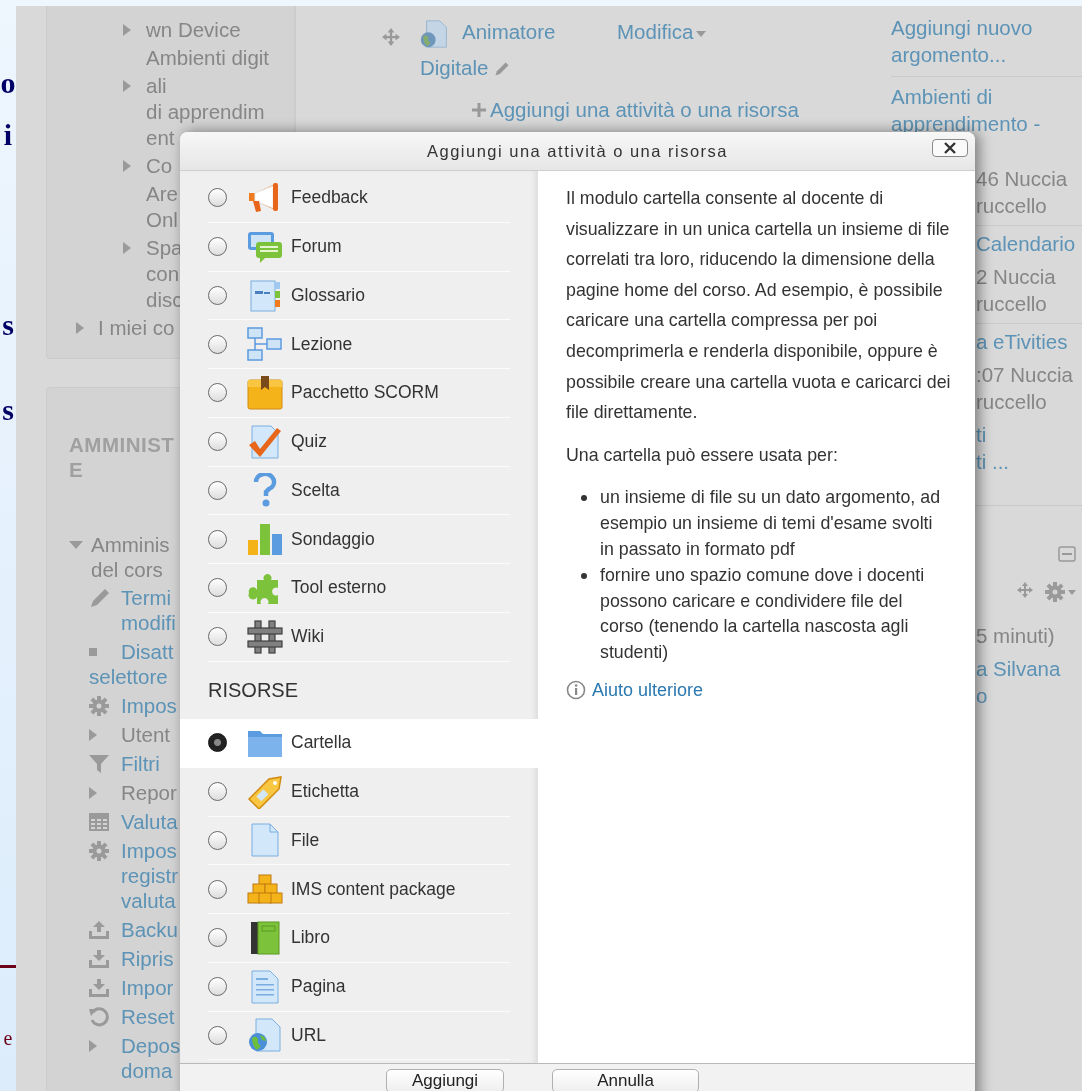 The width and height of the screenshot is (1082, 1091). What do you see at coordinates (99, 821) in the screenshot?
I see `table-icon` at bounding box center [99, 821].